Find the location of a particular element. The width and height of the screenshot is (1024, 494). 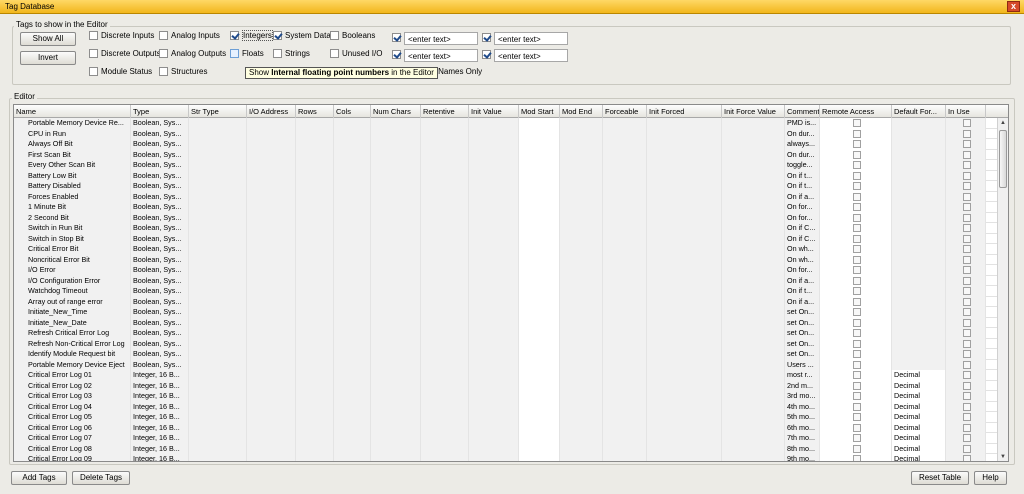

cell-name: 1 Minute Bit is located at coordinates (72, 207).